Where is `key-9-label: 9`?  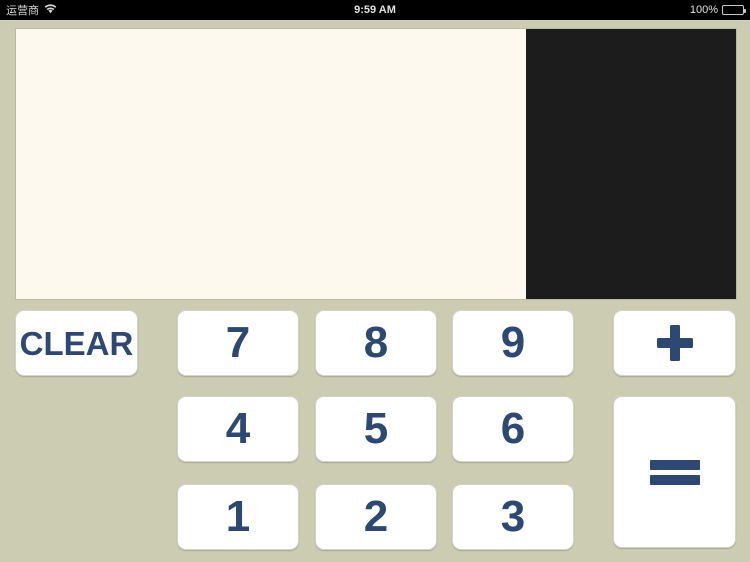 key-9-label: 9 is located at coordinates (513, 342).